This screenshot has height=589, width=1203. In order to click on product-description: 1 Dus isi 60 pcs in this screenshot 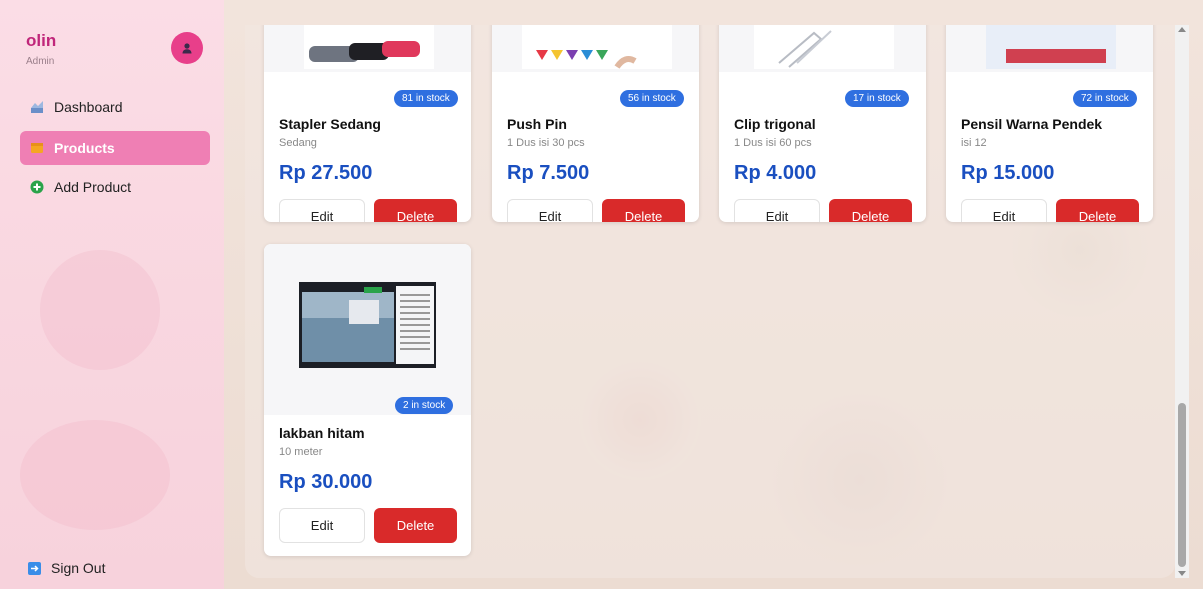, I will do `click(773, 143)`.